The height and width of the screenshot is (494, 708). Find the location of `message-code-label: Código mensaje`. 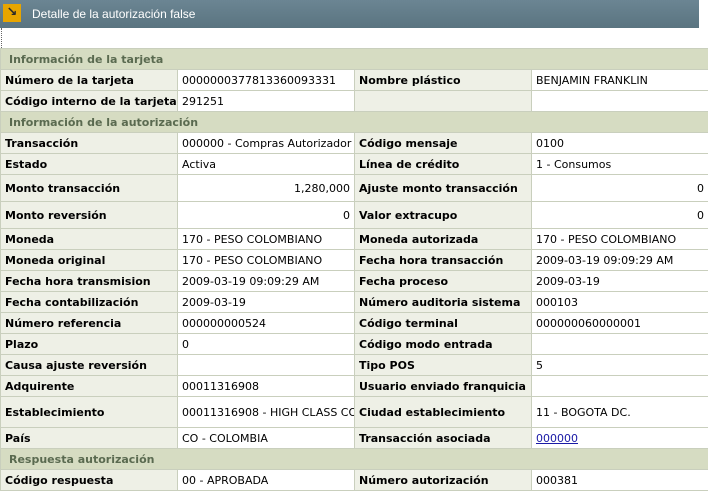

message-code-label: Código mensaje is located at coordinates (443, 143).